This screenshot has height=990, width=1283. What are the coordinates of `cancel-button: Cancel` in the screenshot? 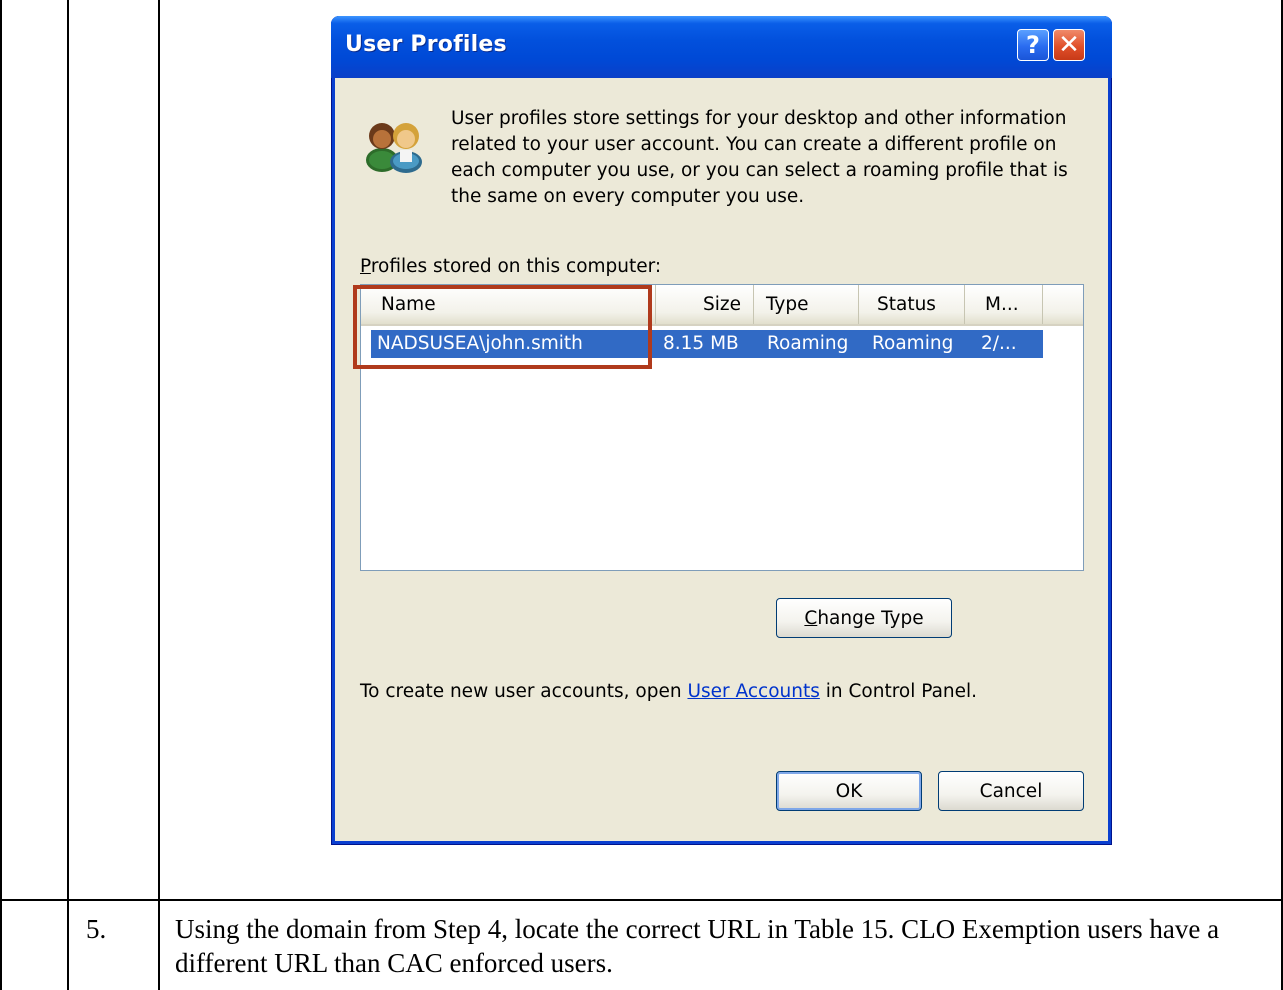 It's located at (1011, 791).